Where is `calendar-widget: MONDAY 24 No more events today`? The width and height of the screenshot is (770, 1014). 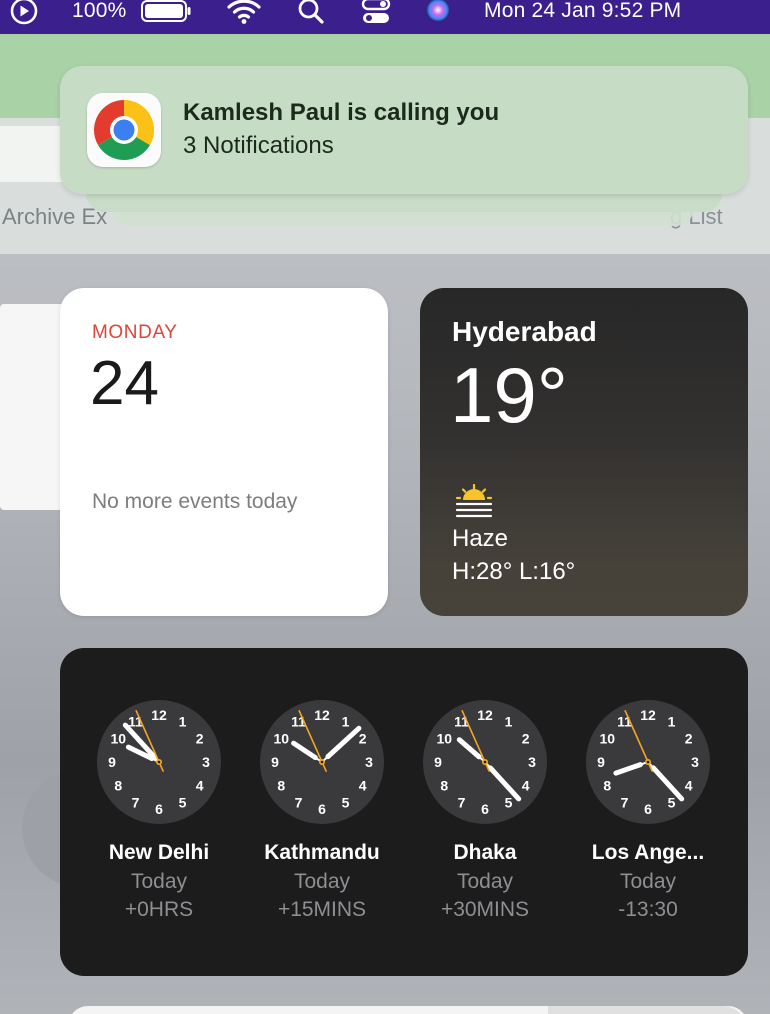 calendar-widget: MONDAY 24 No more events today is located at coordinates (224, 452).